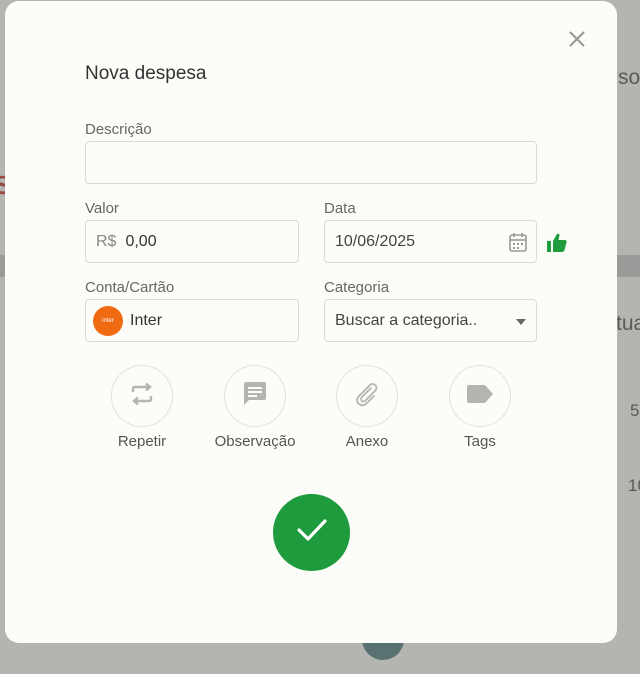 The height and width of the screenshot is (674, 640). What do you see at coordinates (130, 287) in the screenshot?
I see `account-label: Conta/Cartão` at bounding box center [130, 287].